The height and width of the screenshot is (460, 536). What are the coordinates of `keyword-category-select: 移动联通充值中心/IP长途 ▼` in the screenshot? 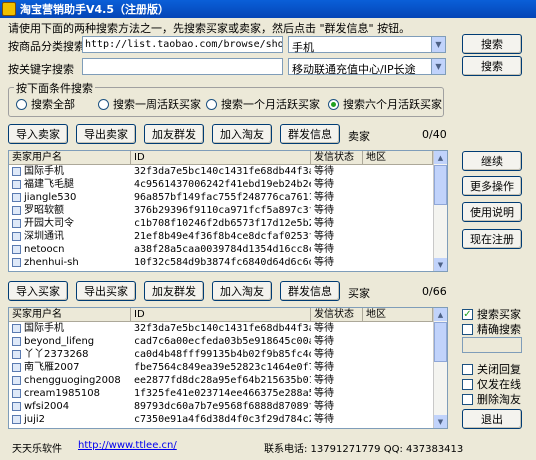 It's located at (367, 67).